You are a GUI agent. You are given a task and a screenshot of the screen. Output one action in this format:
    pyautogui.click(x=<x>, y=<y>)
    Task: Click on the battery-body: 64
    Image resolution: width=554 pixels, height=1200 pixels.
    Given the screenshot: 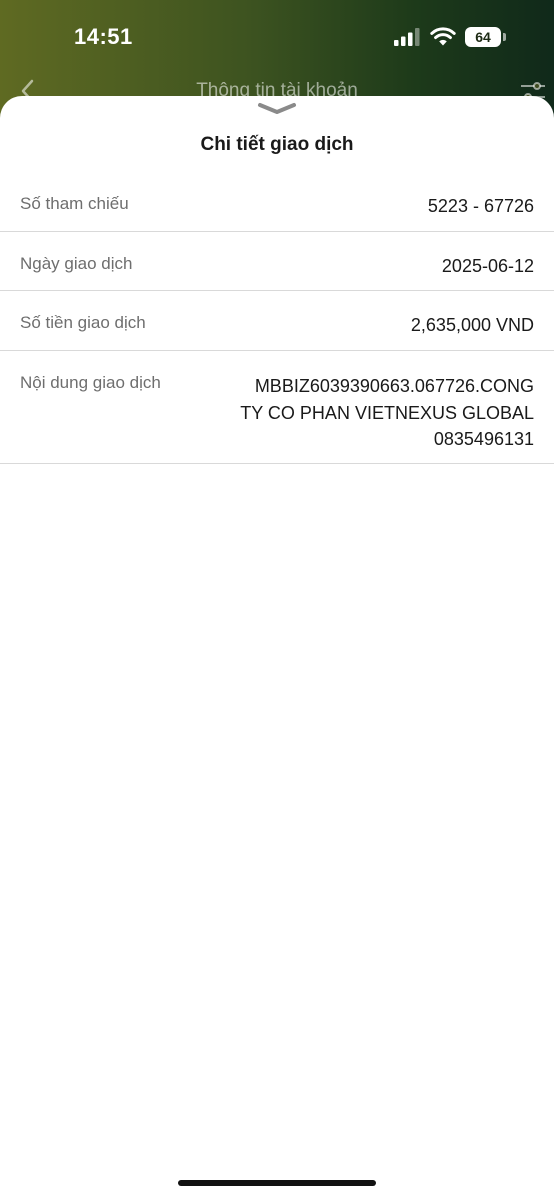 What is the action you would take?
    pyautogui.click(x=483, y=37)
    